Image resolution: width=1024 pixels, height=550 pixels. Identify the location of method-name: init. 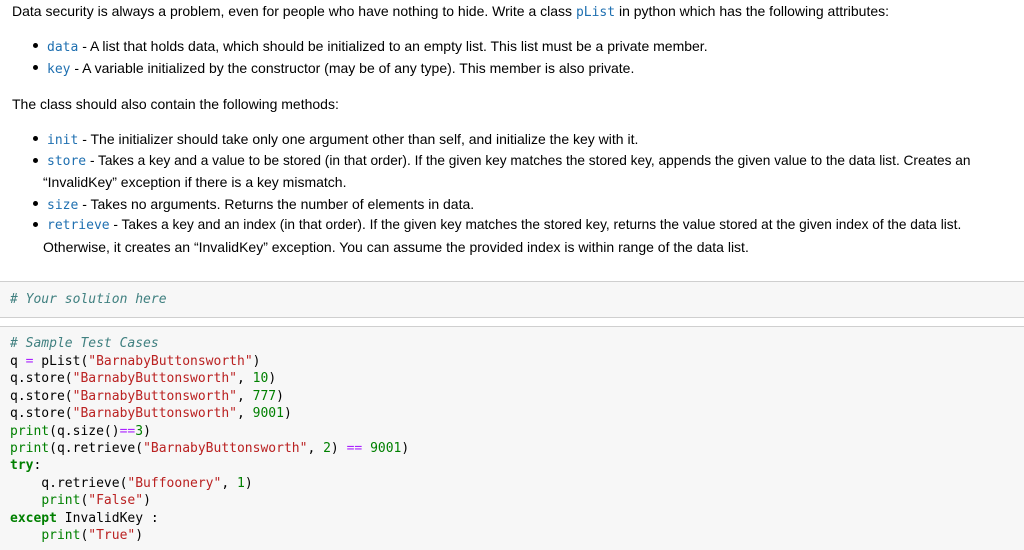
(63, 140).